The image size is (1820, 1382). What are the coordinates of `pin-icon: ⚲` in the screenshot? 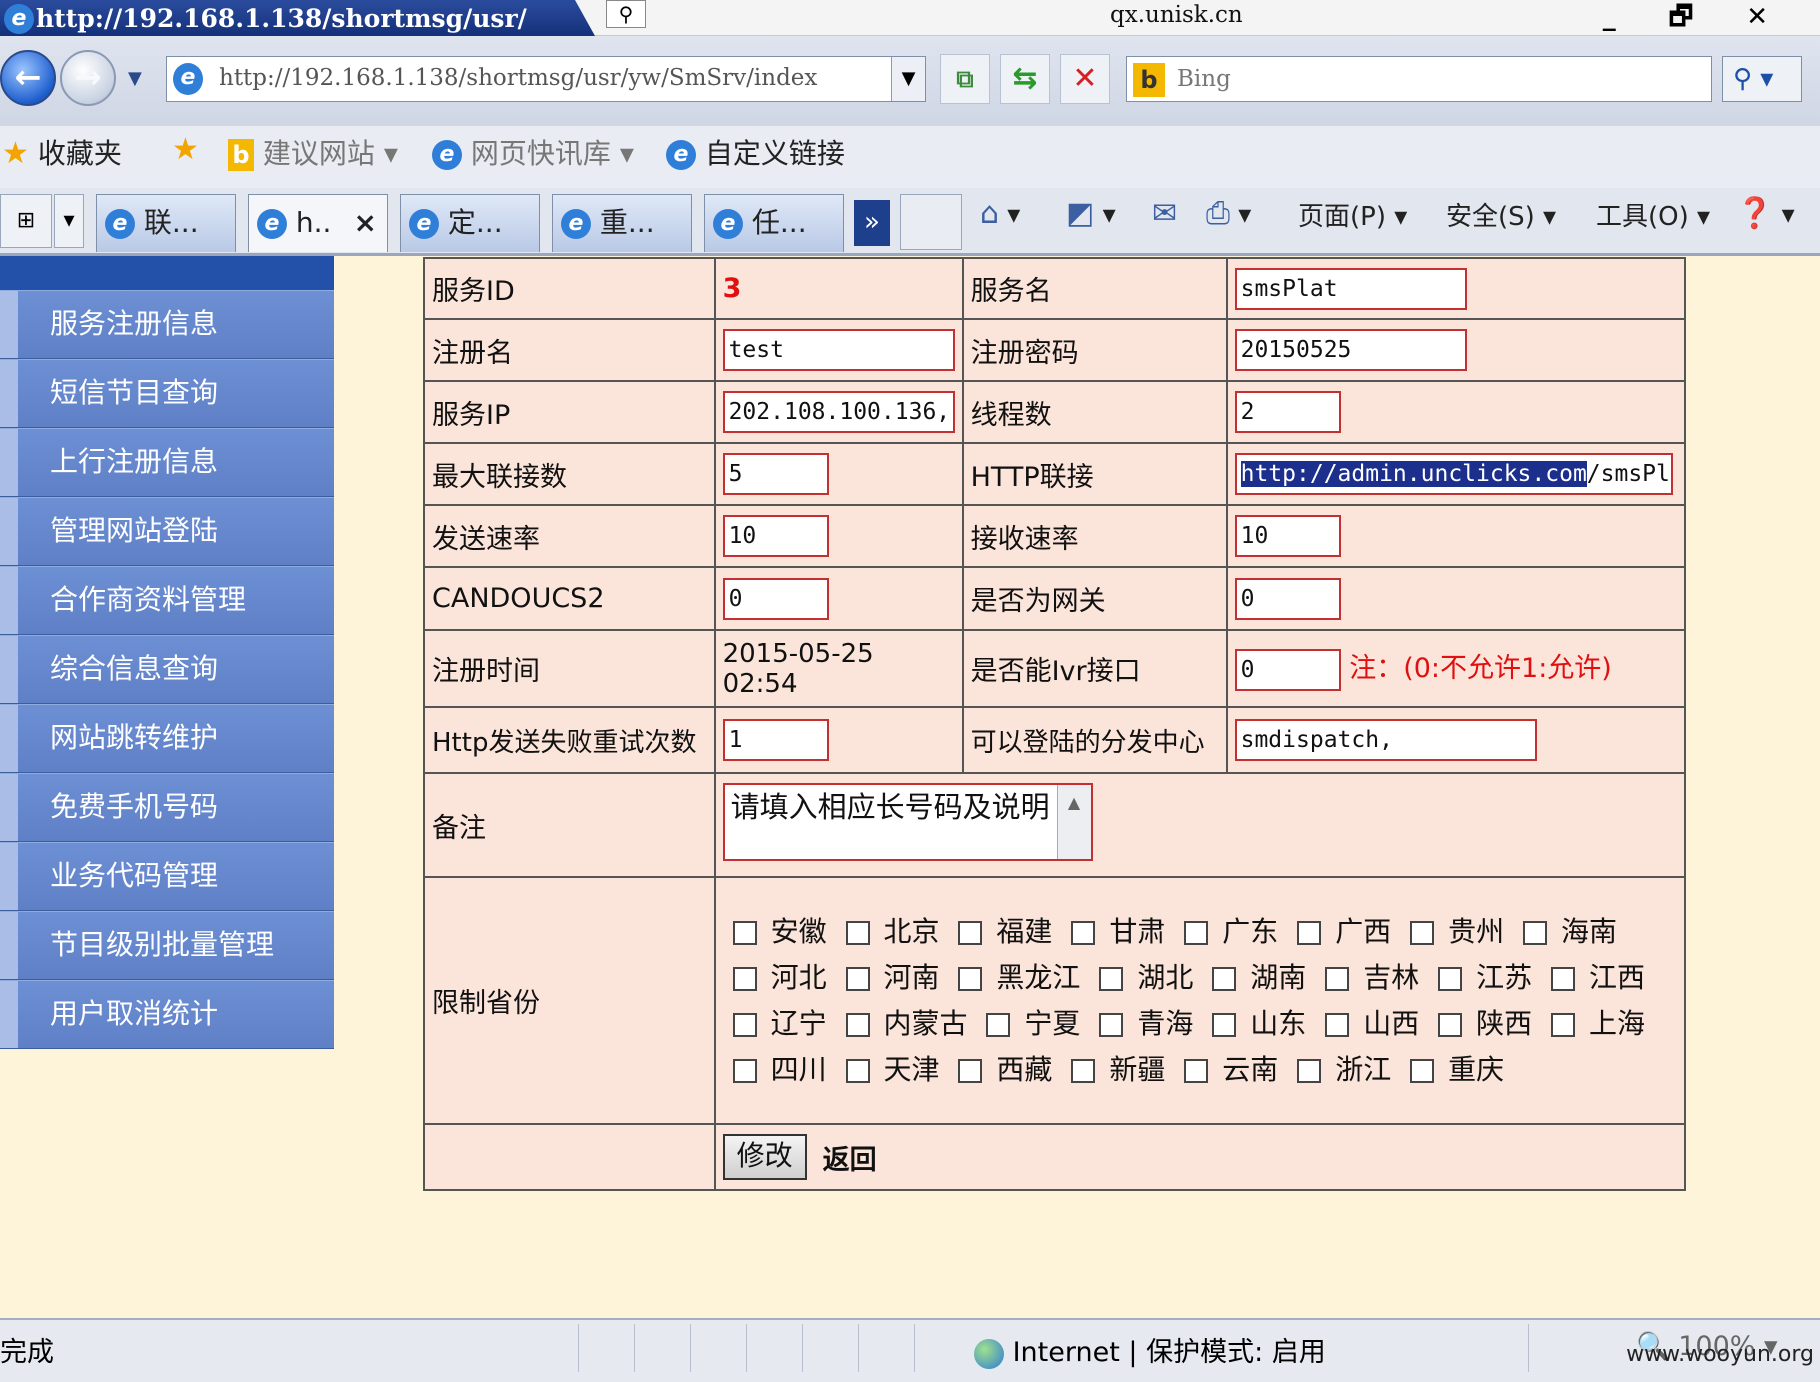 It's located at (626, 14).